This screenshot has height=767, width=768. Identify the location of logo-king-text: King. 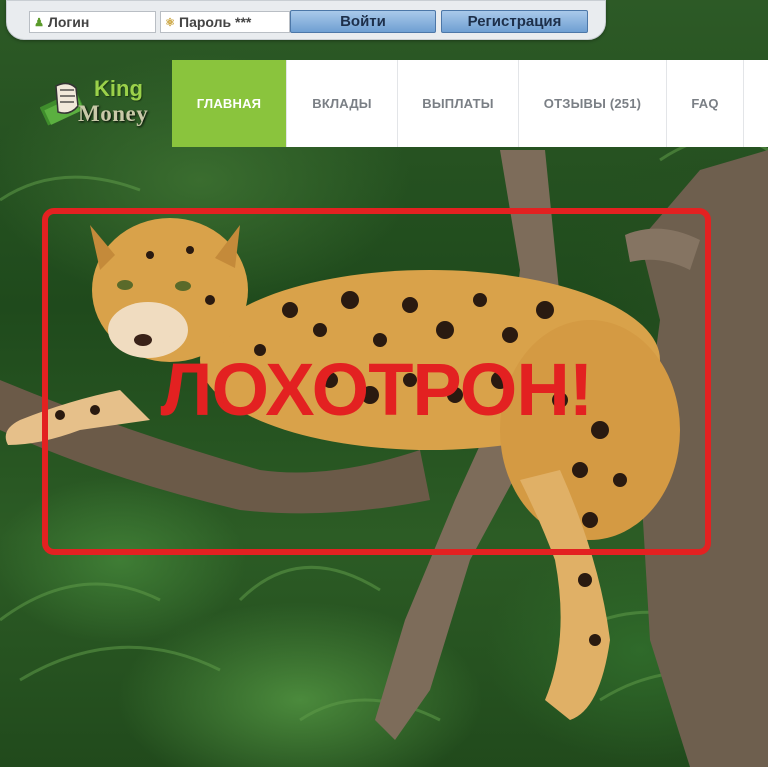
(118, 88).